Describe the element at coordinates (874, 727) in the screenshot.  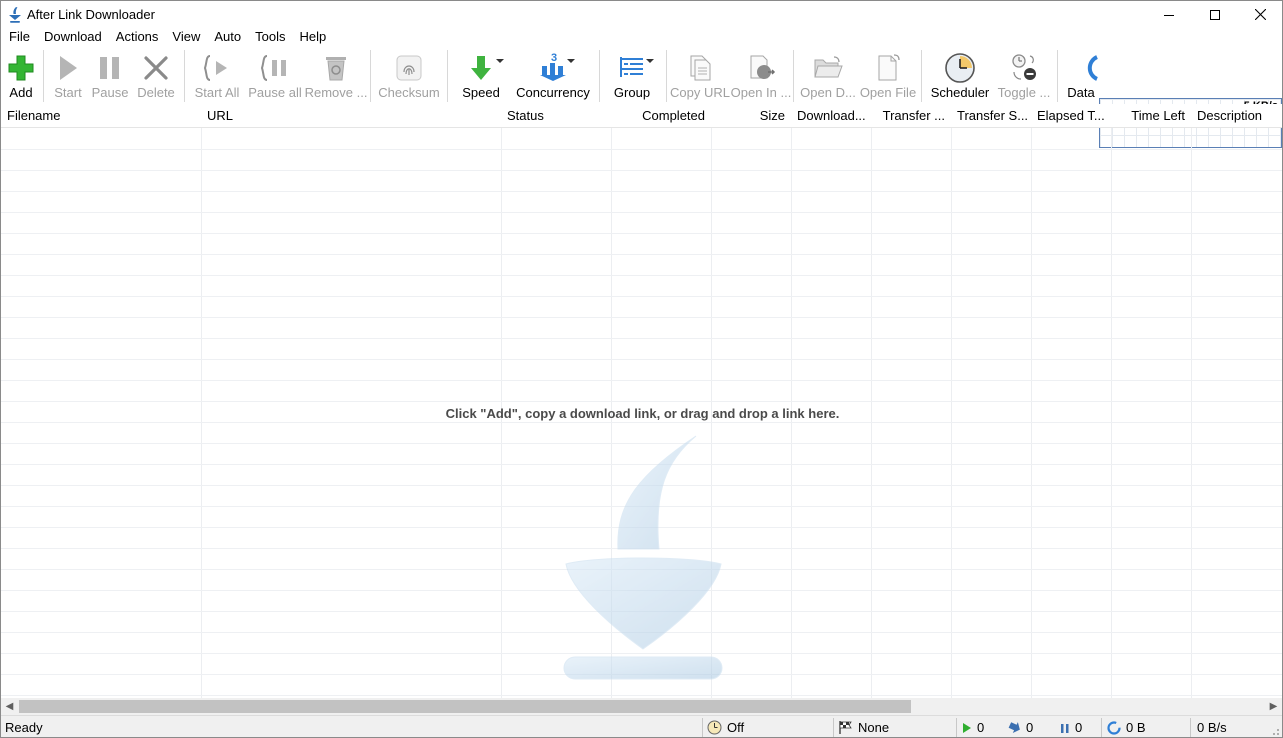
I see `status-finish-action-value: None` at that location.